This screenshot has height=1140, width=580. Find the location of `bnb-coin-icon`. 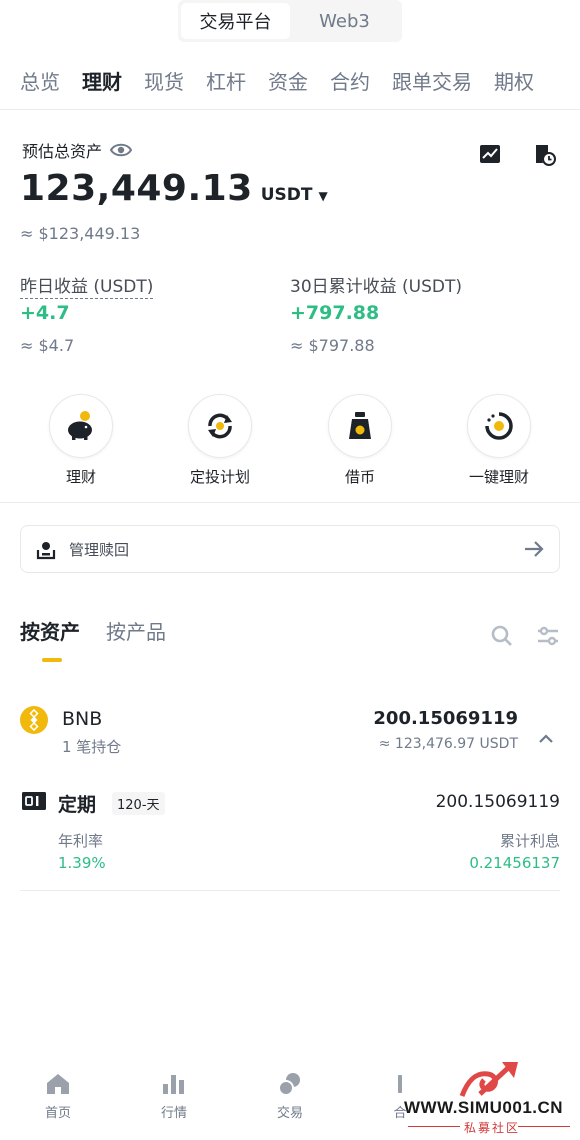

bnb-coin-icon is located at coordinates (34, 720).